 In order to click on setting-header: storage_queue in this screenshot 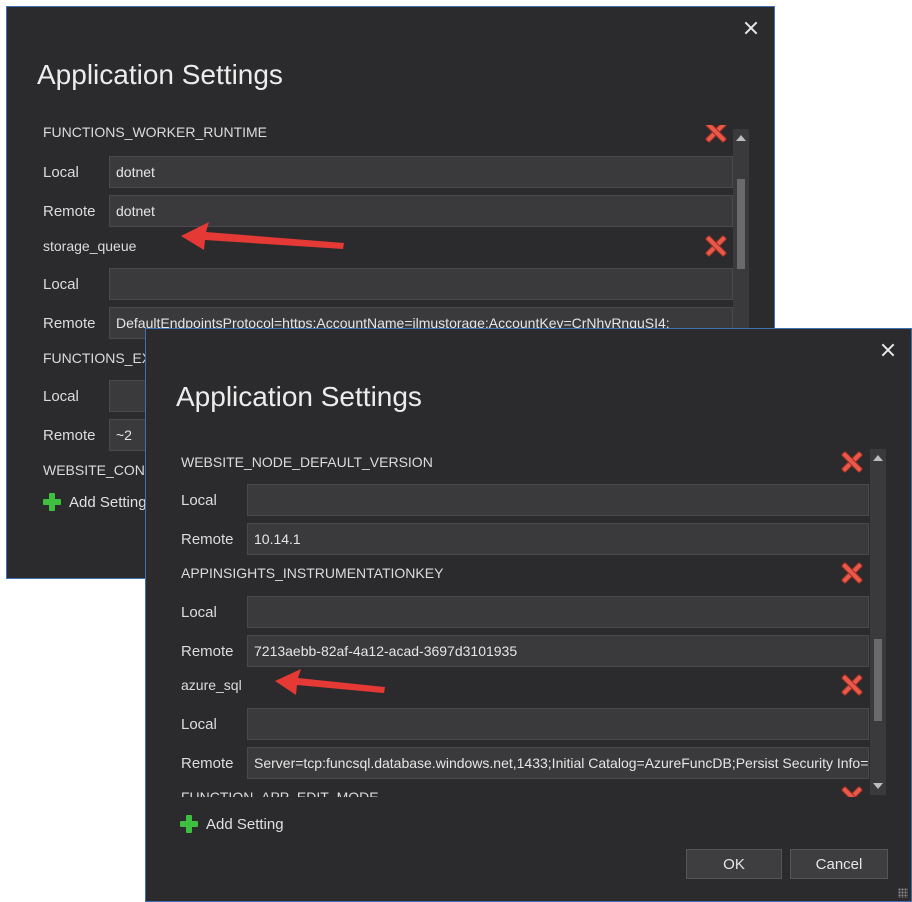, I will do `click(385, 246)`.